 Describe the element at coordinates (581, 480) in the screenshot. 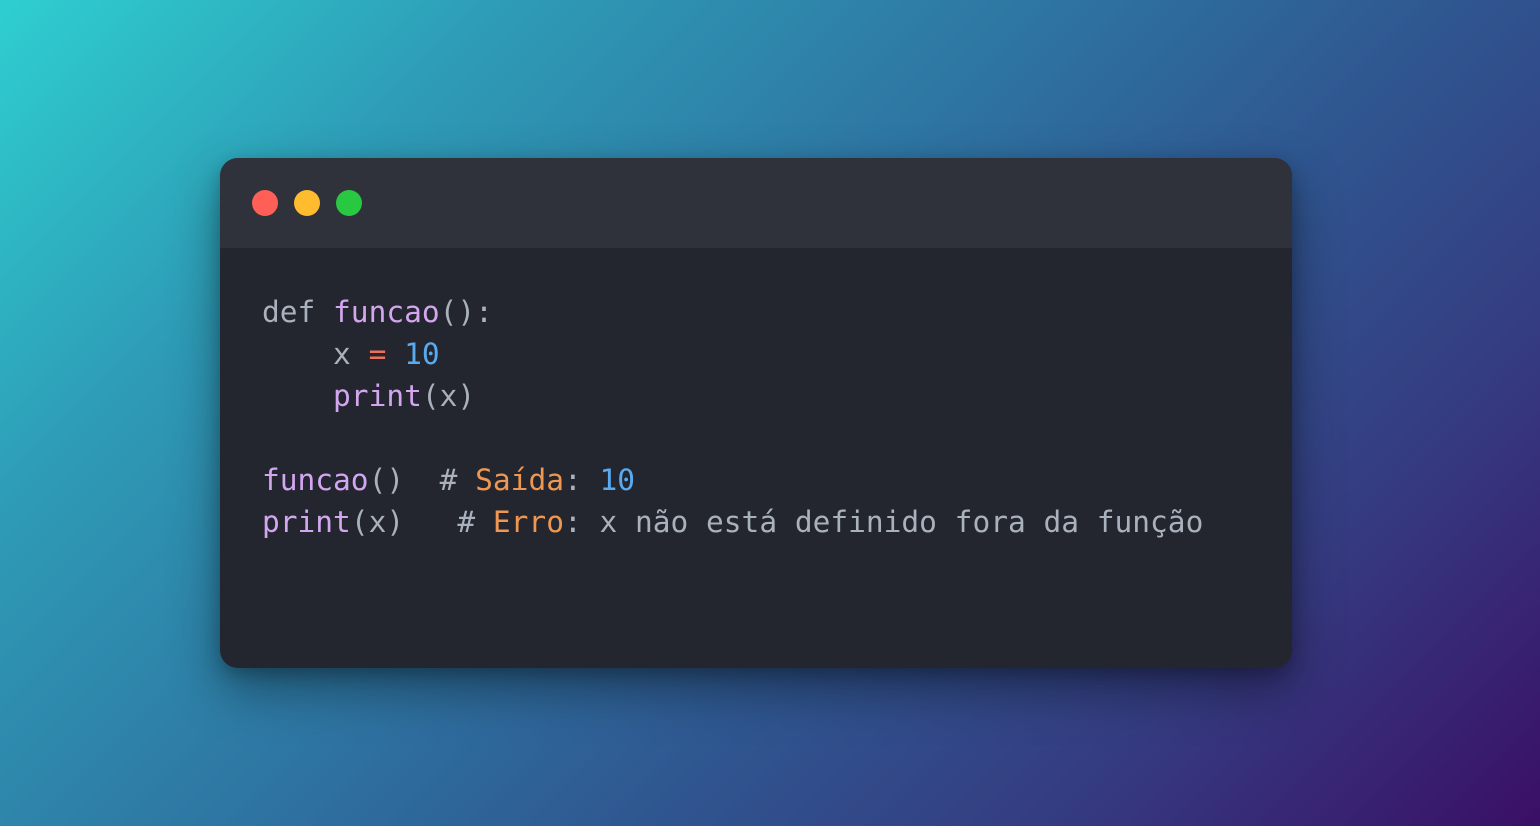

I see `code-token-plain: :` at that location.